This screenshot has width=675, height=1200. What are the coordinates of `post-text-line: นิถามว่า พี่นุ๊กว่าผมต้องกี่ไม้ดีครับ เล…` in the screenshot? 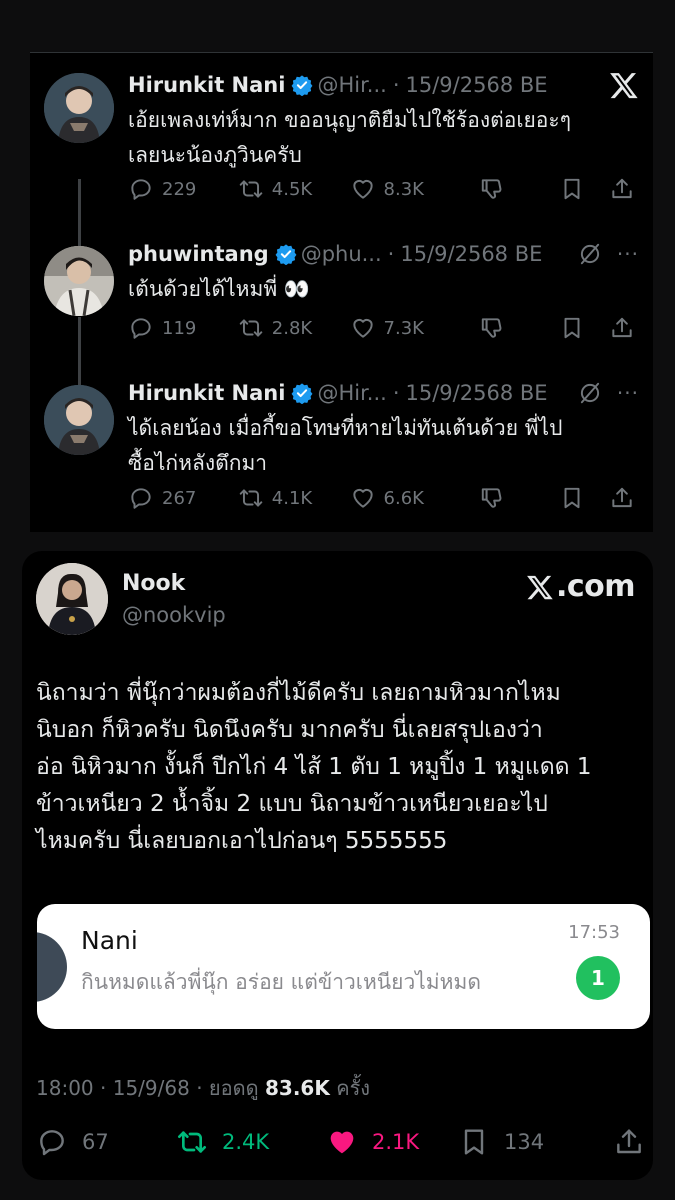 It's located at (298, 693).